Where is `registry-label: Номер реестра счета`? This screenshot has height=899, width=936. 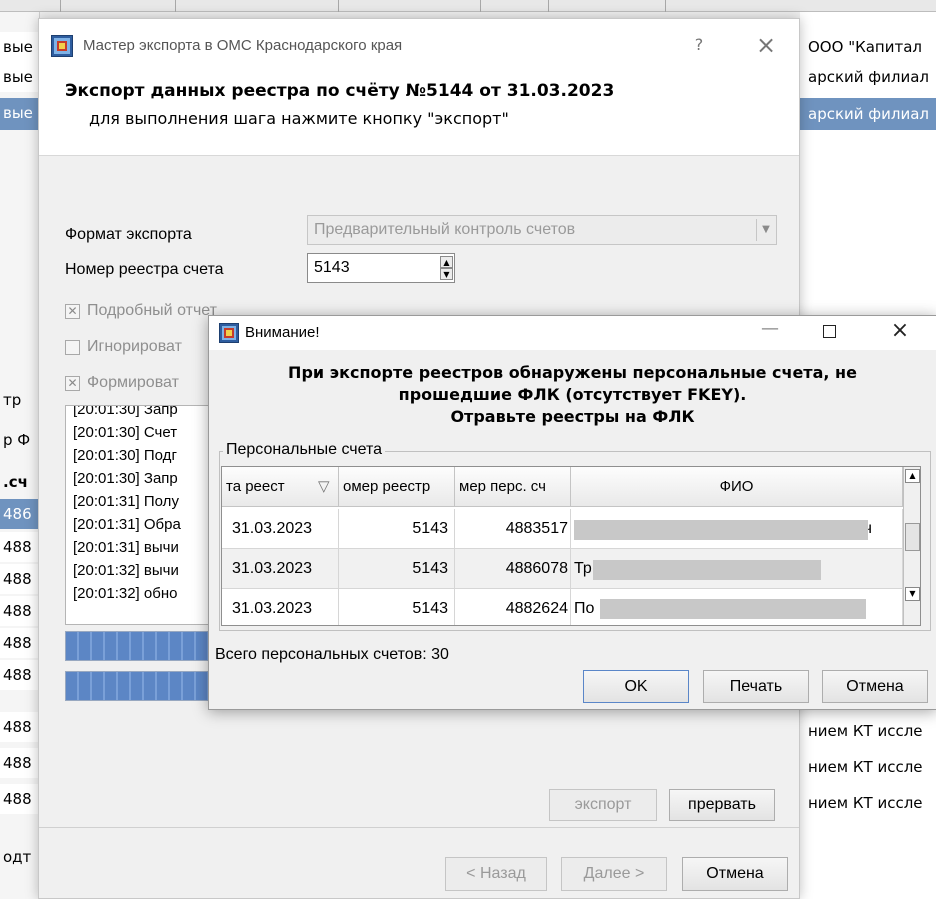
registry-label: Номер реестра счета is located at coordinates (144, 269).